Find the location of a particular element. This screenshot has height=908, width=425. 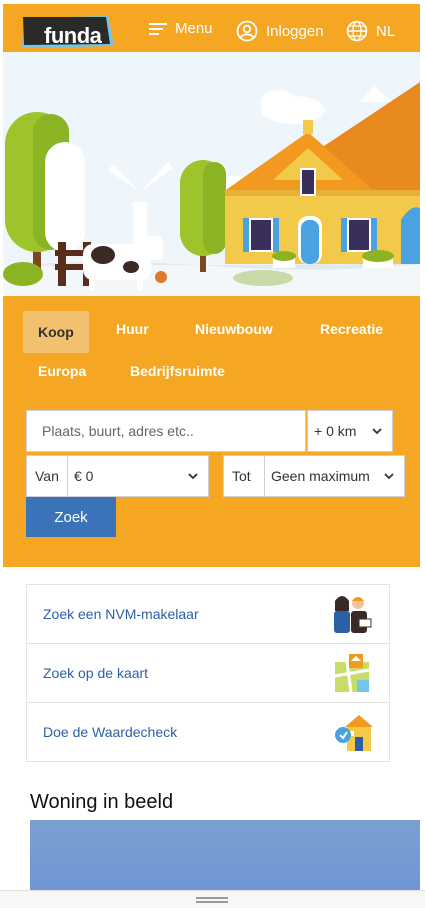

price-to-prefix: Tot is located at coordinates (244, 476).